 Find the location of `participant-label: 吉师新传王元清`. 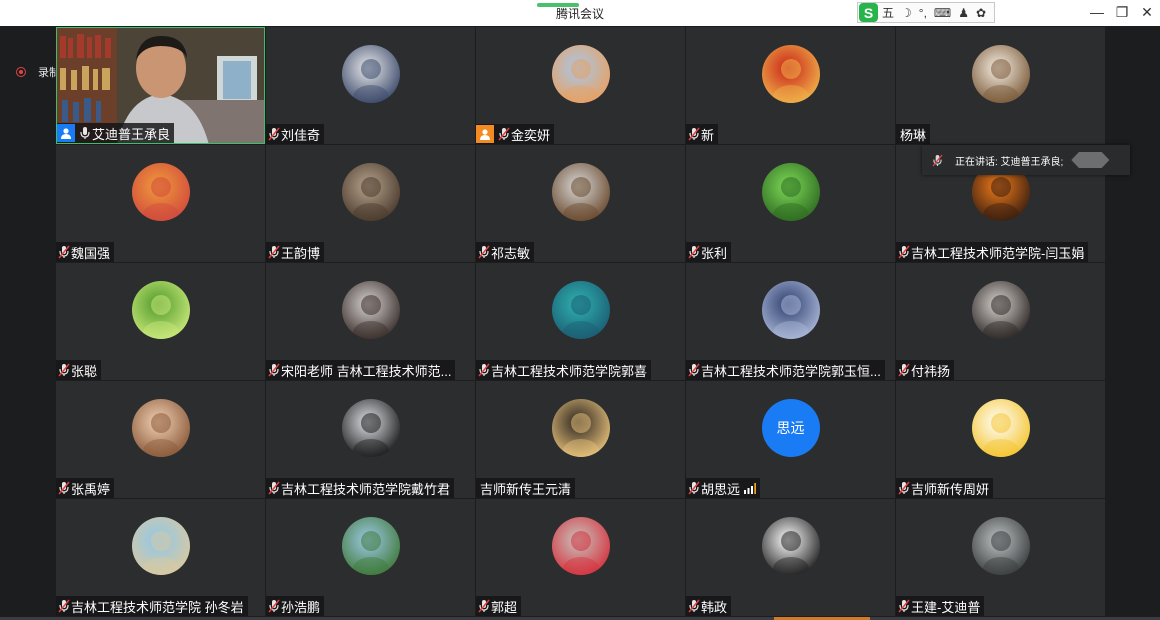

participant-label: 吉师新传王元清 is located at coordinates (526, 488).